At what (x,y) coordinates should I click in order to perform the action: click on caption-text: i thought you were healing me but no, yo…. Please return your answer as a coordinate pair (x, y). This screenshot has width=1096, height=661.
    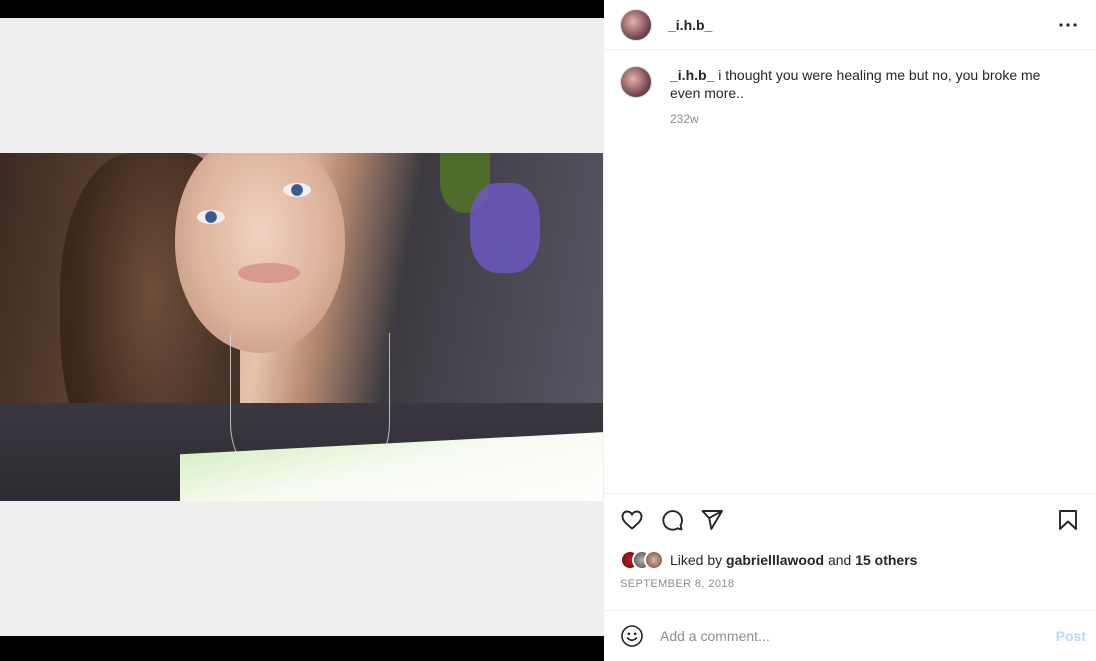
    Looking at the image, I should click on (855, 84).